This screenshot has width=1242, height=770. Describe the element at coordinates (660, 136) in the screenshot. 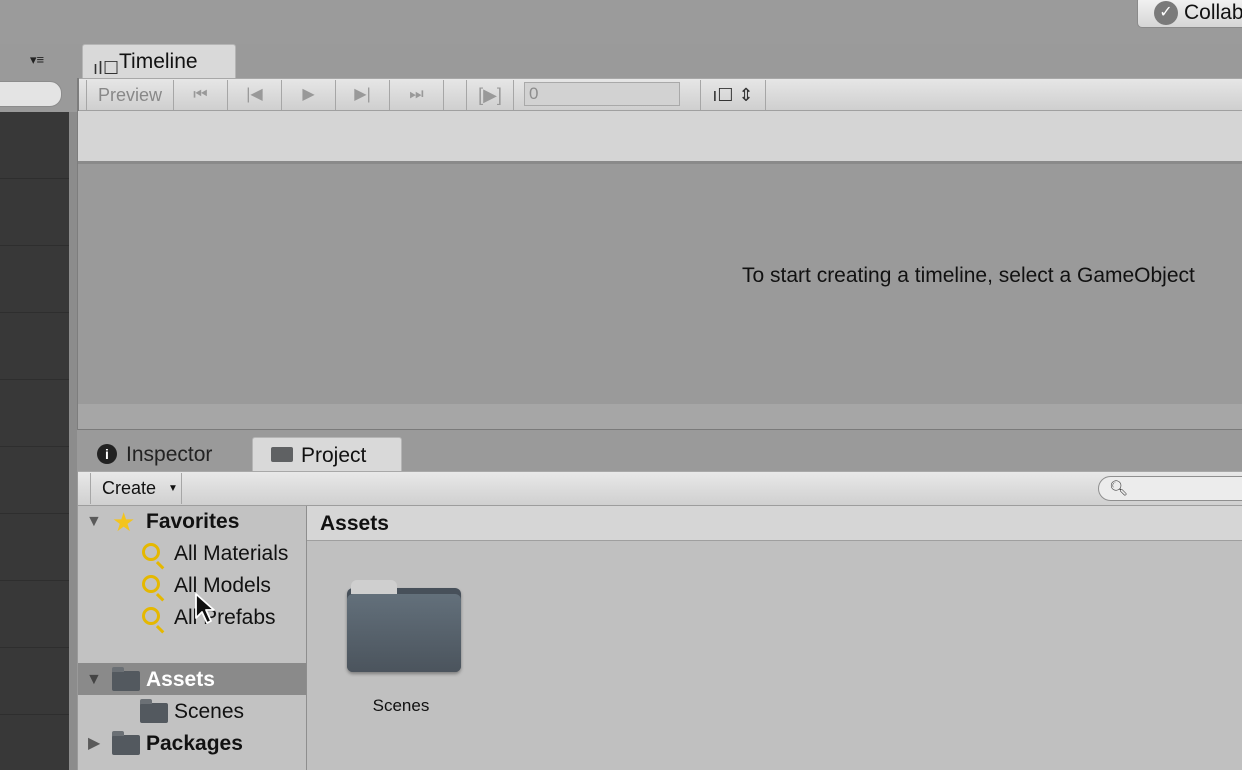

I see `timeline-header` at that location.